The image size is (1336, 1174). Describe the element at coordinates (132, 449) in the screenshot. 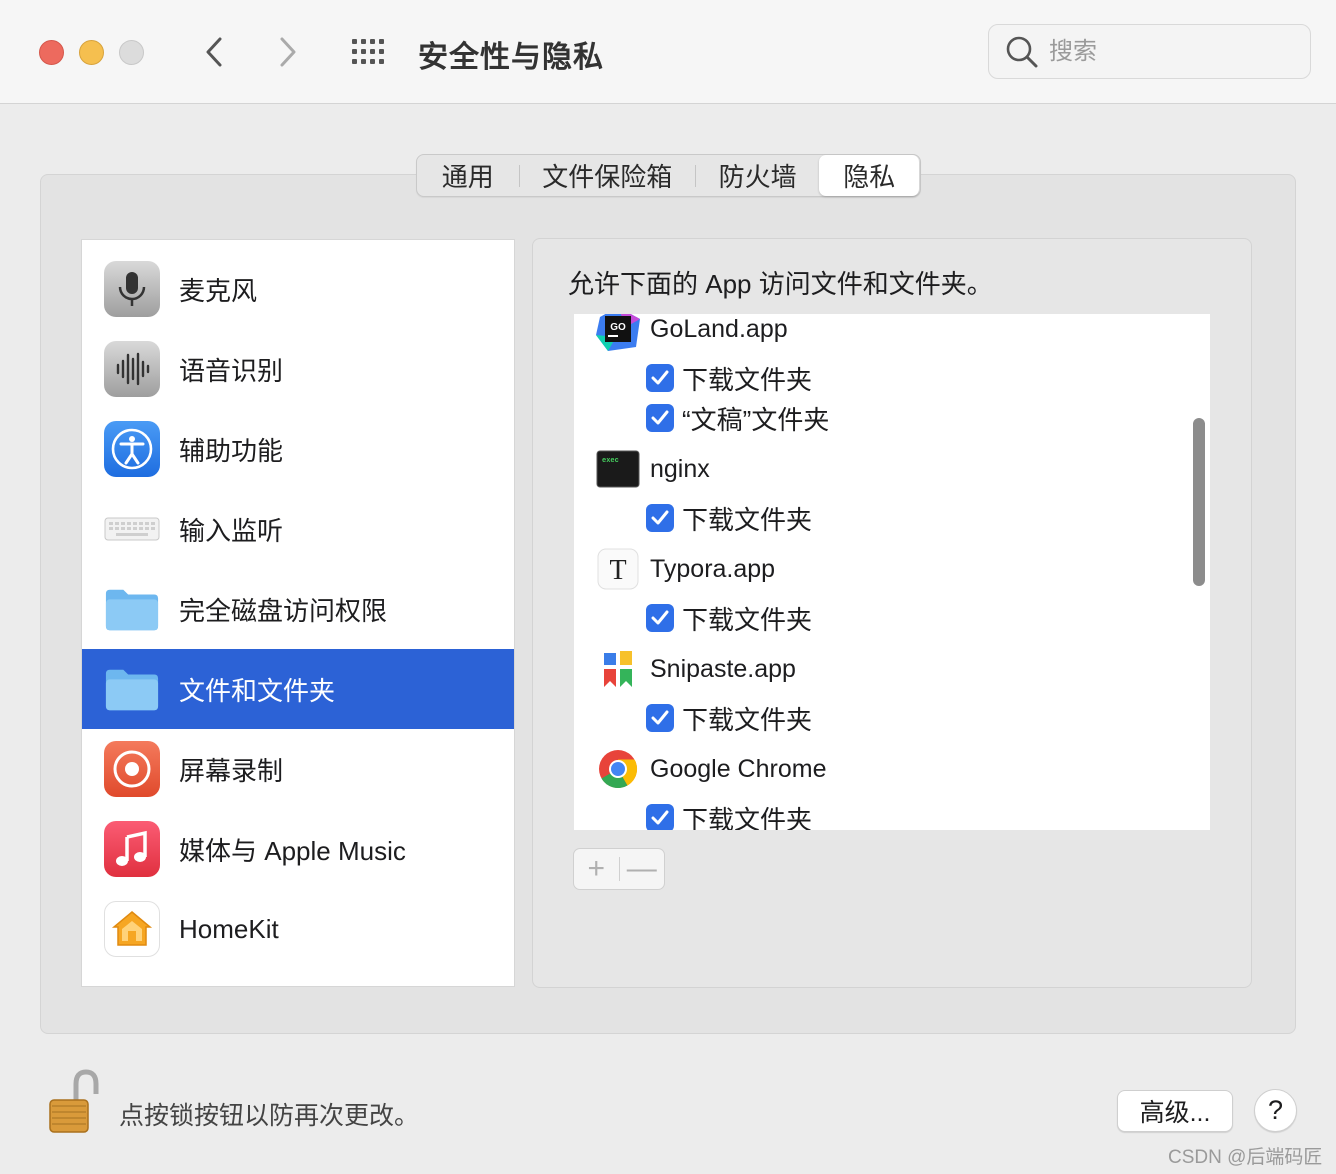

I see `accessibility-icon` at that location.